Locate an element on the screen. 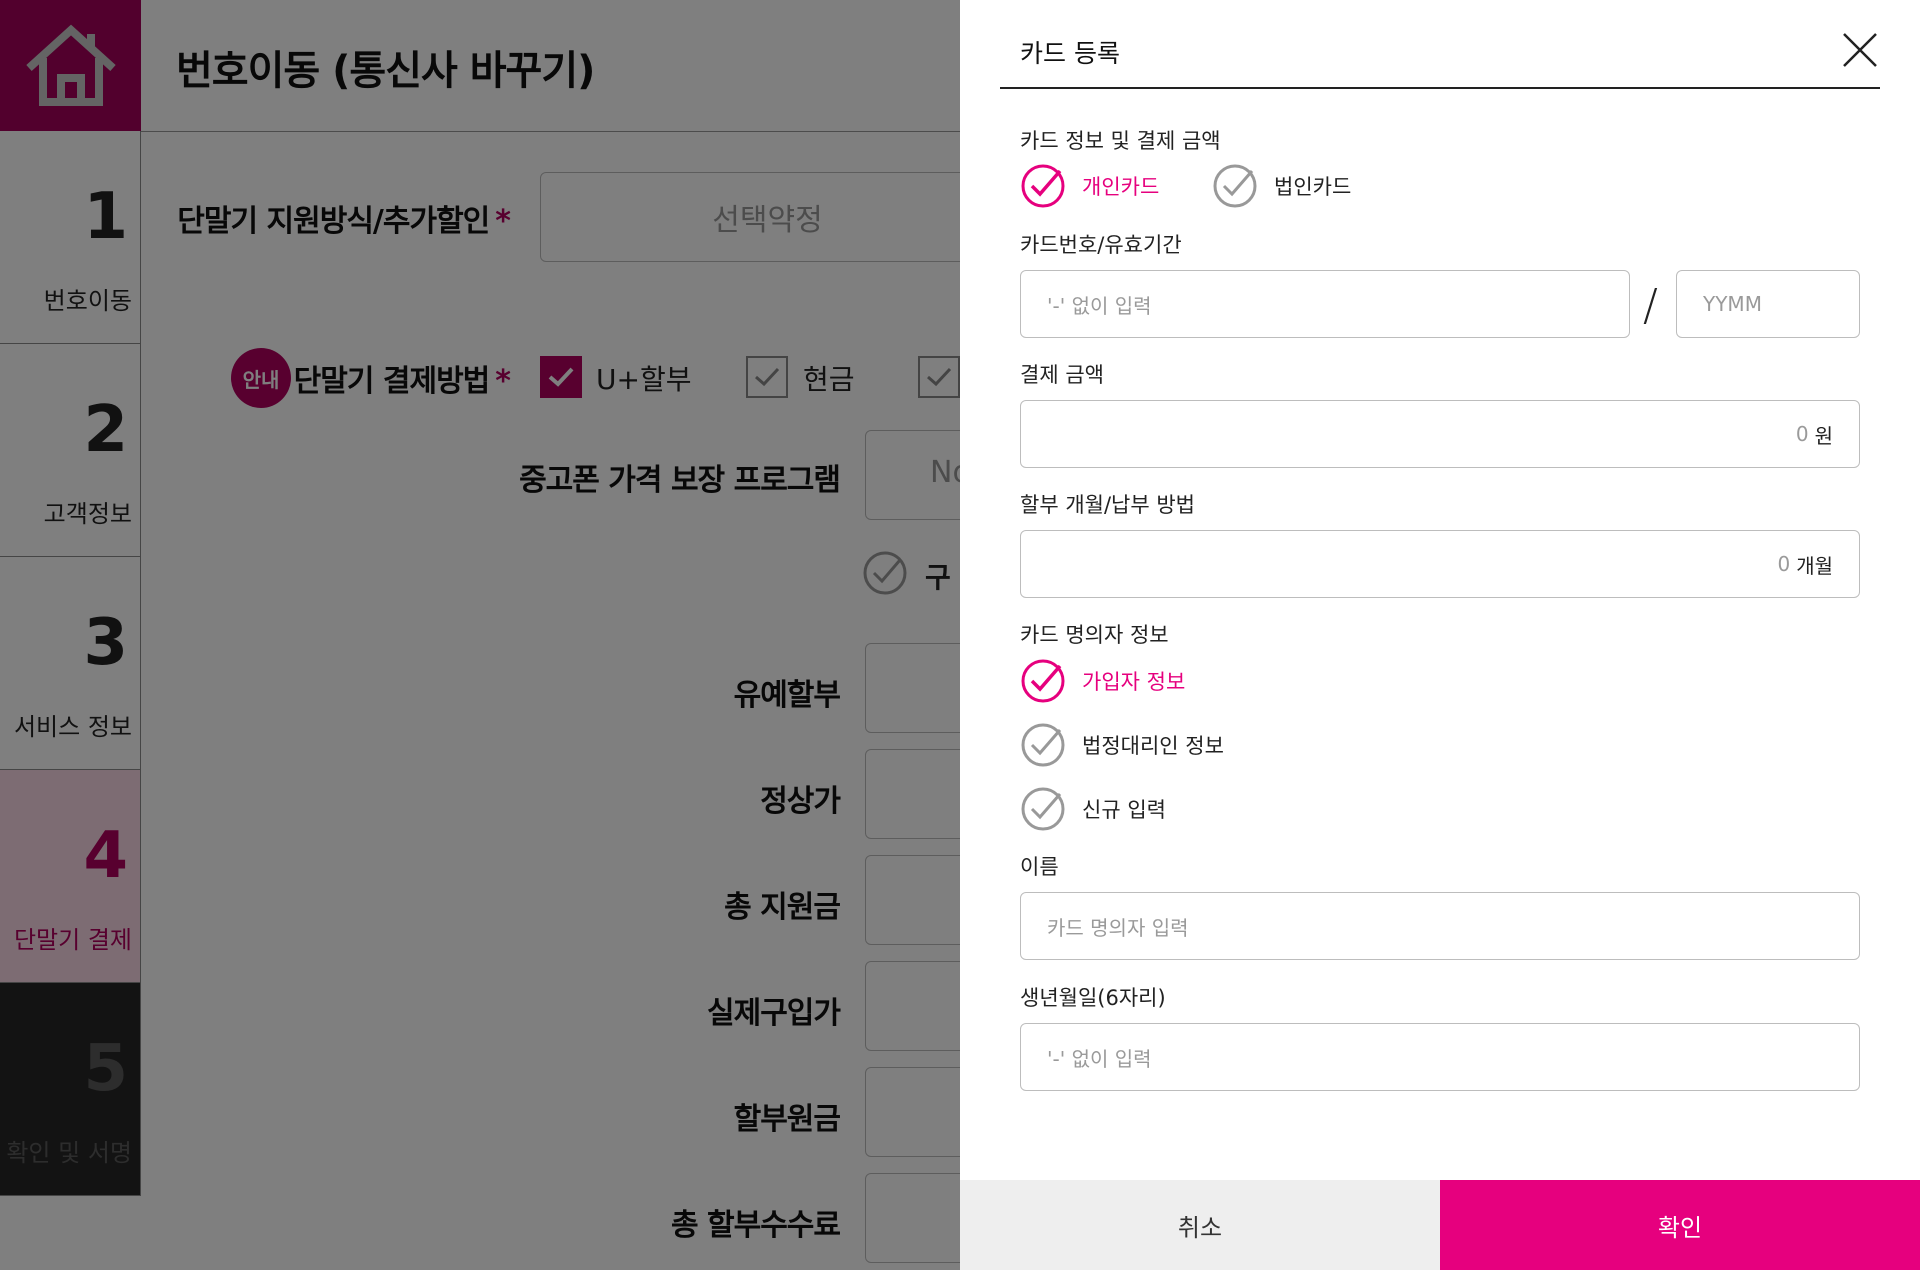  option-subscriber-info: 가입자 정보 is located at coordinates (1102, 681).